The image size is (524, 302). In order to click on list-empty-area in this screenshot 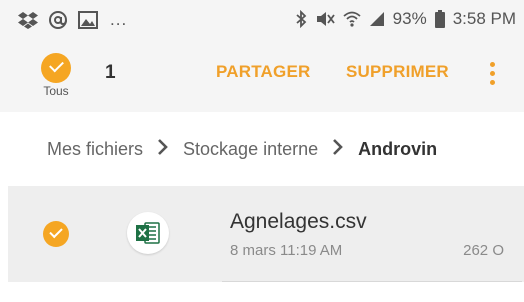, I will do `click(262, 292)`.